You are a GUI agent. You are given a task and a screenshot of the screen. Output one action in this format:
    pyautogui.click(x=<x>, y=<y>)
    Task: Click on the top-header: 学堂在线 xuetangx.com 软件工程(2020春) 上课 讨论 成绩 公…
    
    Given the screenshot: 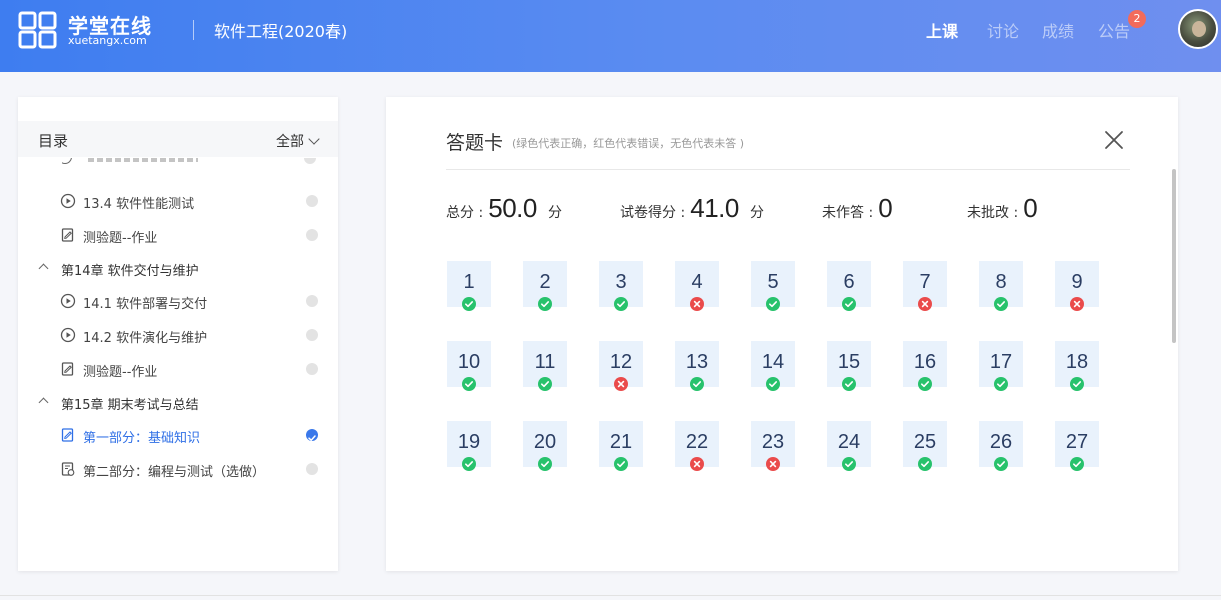 What is the action you would take?
    pyautogui.click(x=610, y=36)
    